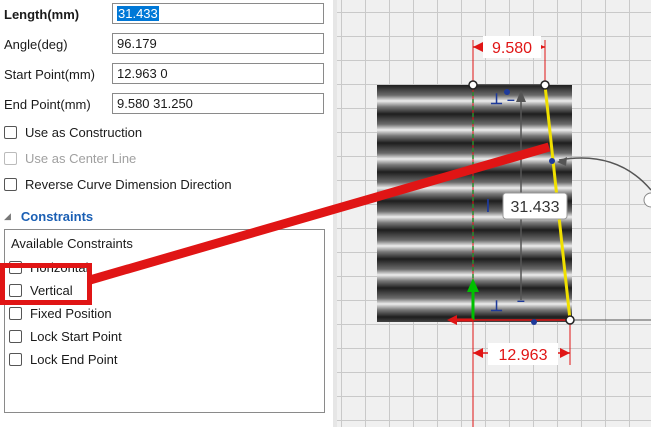  What do you see at coordinates (138, 13) in the screenshot?
I see `length-value: 31.433` at bounding box center [138, 13].